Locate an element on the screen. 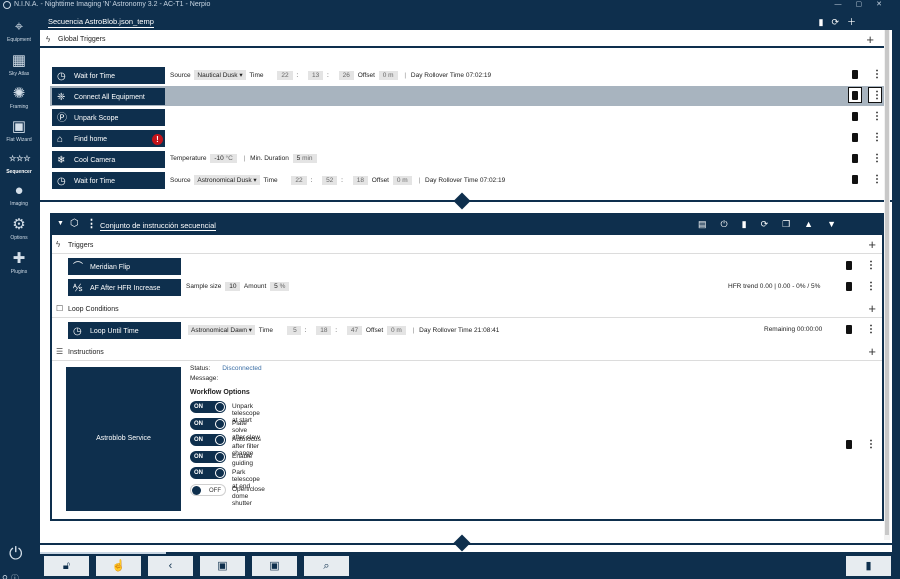 The width and height of the screenshot is (900, 579). container-title: Conjunto de instrucción secuencial is located at coordinates (158, 226).